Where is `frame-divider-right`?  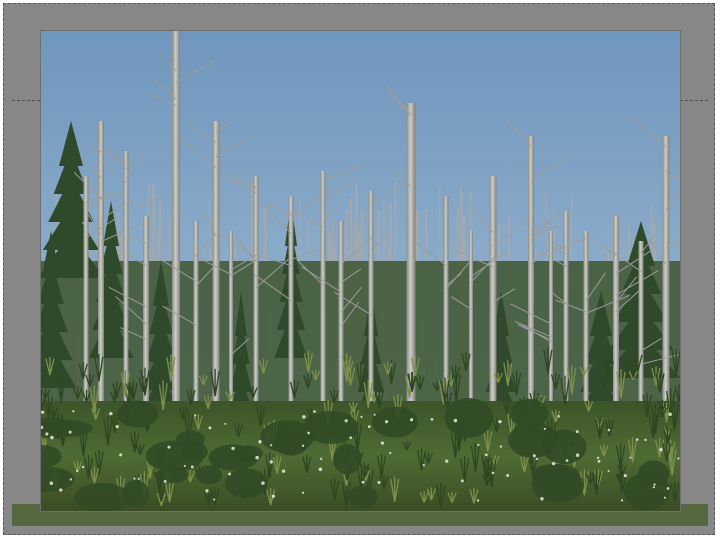 frame-divider-right is located at coordinates (694, 100).